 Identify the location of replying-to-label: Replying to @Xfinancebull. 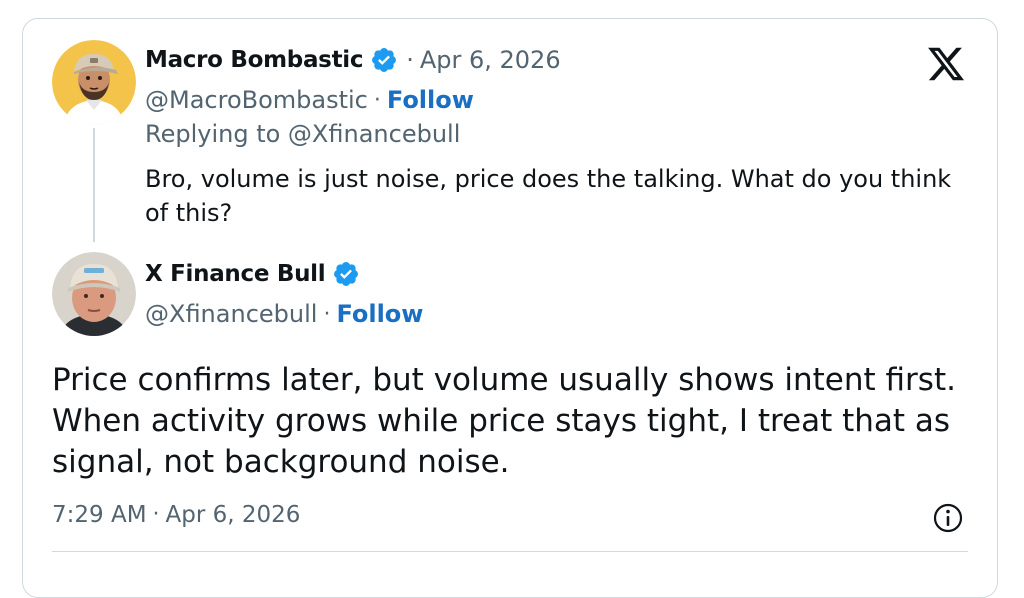
(303, 134).